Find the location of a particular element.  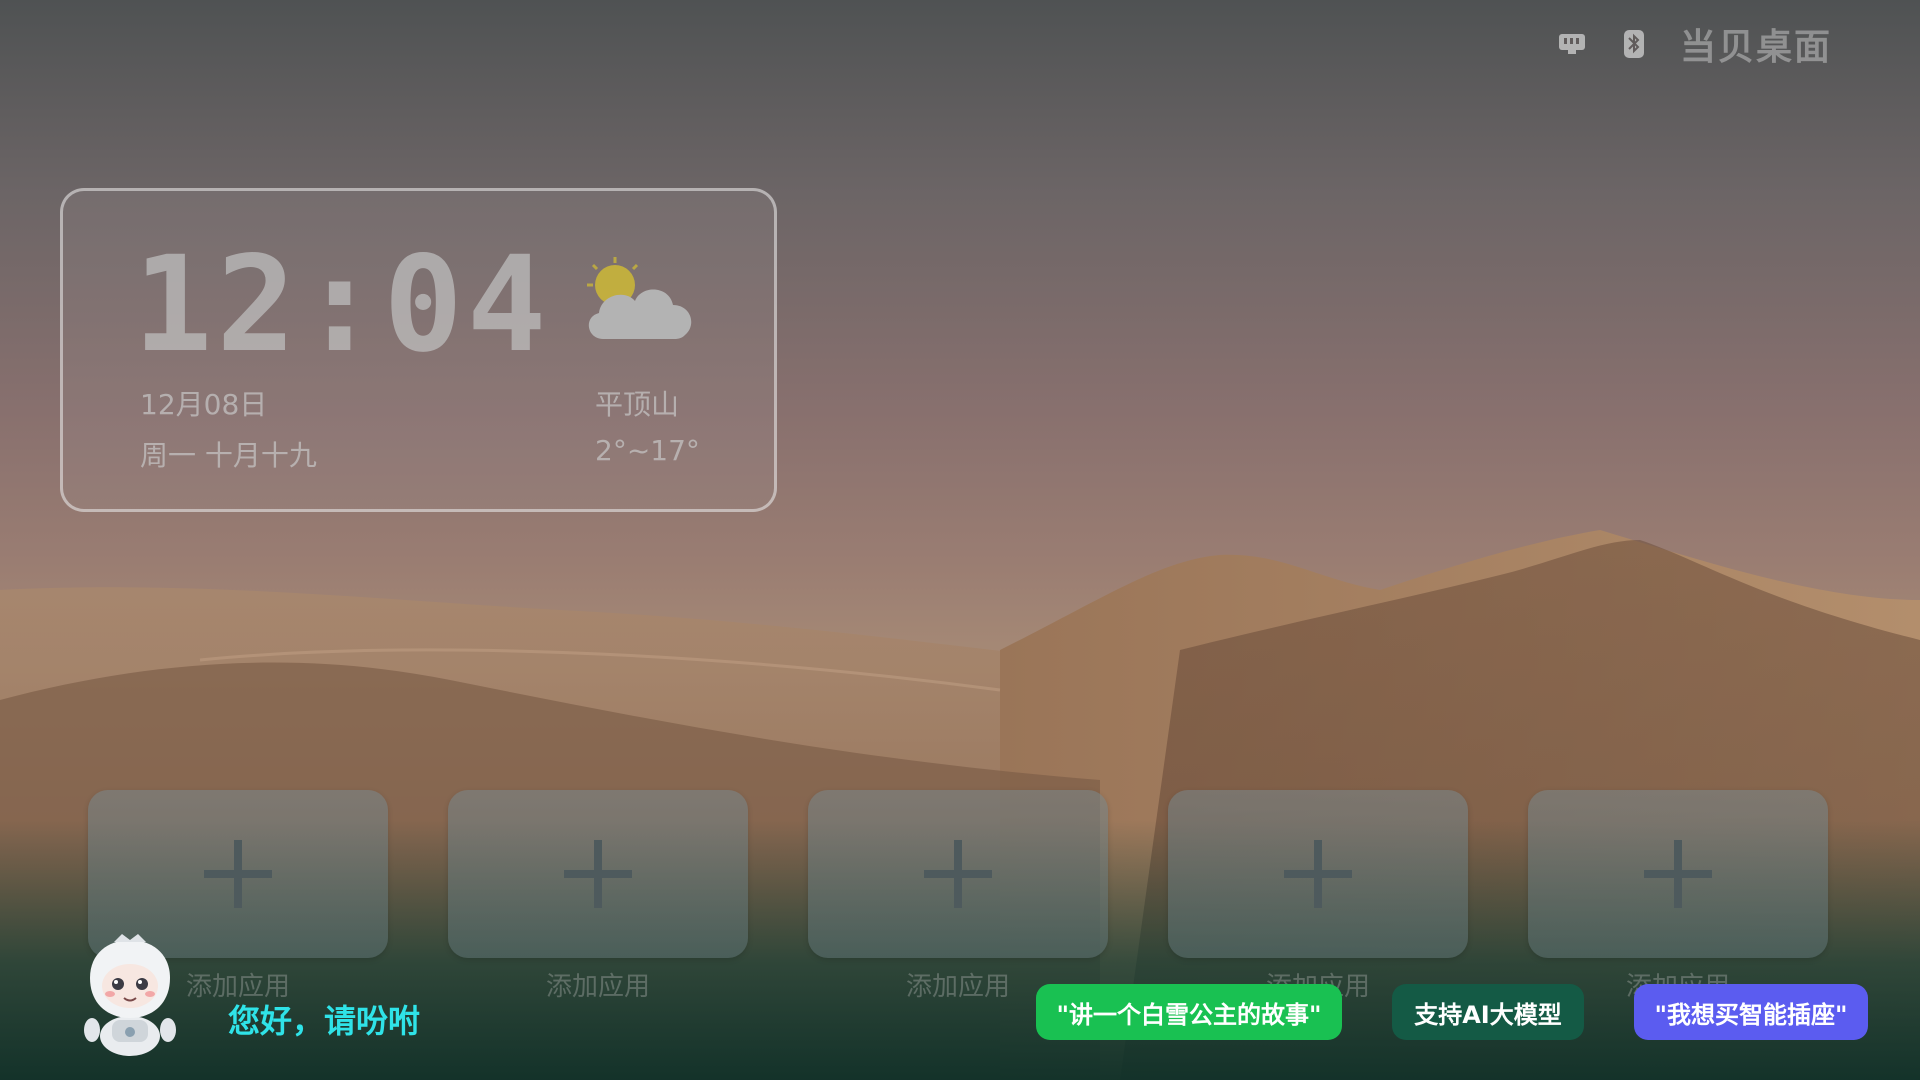

status-bar: 当贝桌面 is located at coordinates (1694, 45).